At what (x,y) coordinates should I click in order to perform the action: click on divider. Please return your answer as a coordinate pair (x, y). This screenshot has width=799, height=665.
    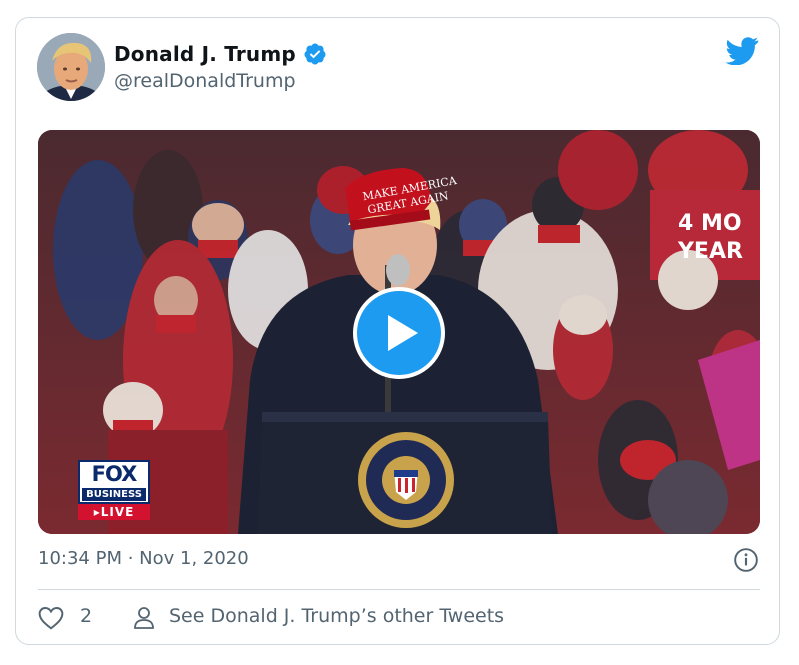
    Looking at the image, I should click on (399, 589).